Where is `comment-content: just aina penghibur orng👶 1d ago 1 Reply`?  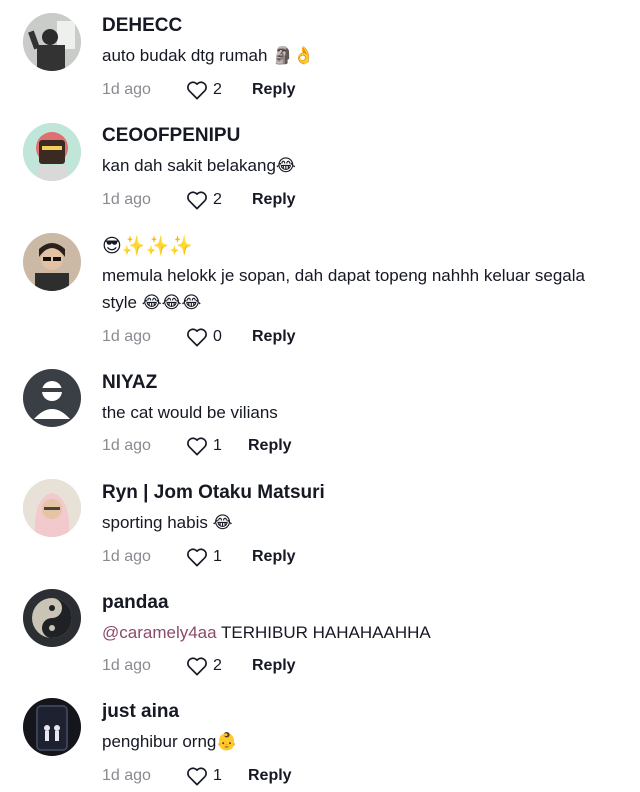 comment-content: just aina penghibur orng👶 1d ago 1 Reply is located at coordinates (361, 744).